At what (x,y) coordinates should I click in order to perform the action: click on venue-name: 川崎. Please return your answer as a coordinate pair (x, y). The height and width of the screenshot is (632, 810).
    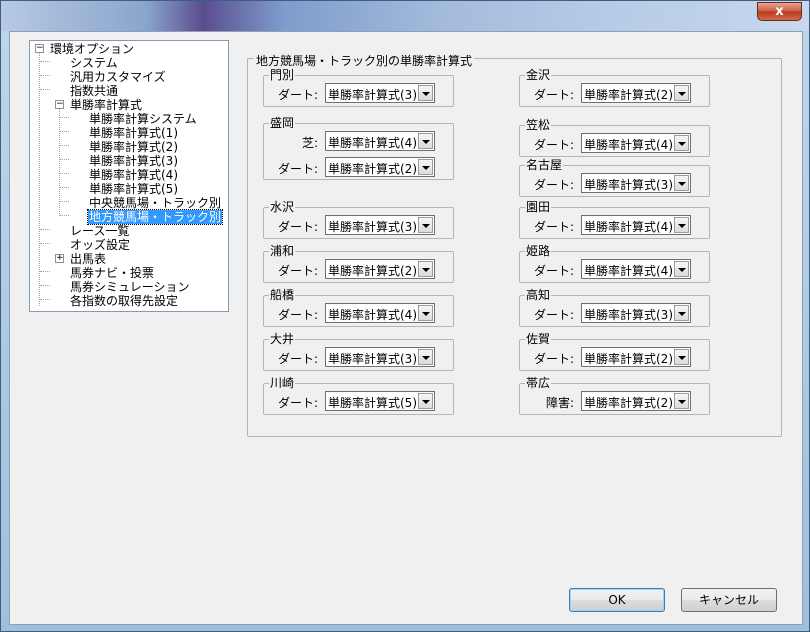
    Looking at the image, I should click on (282, 383).